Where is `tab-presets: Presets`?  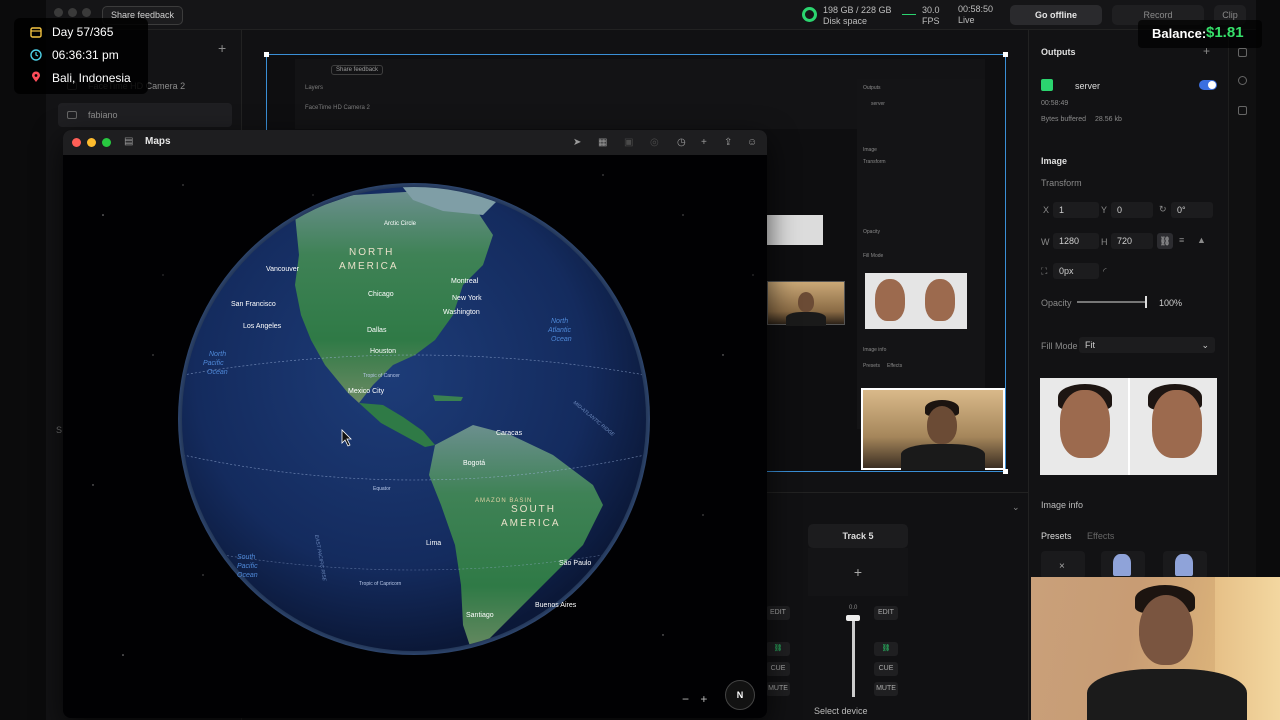
tab-presets: Presets is located at coordinates (1056, 536).